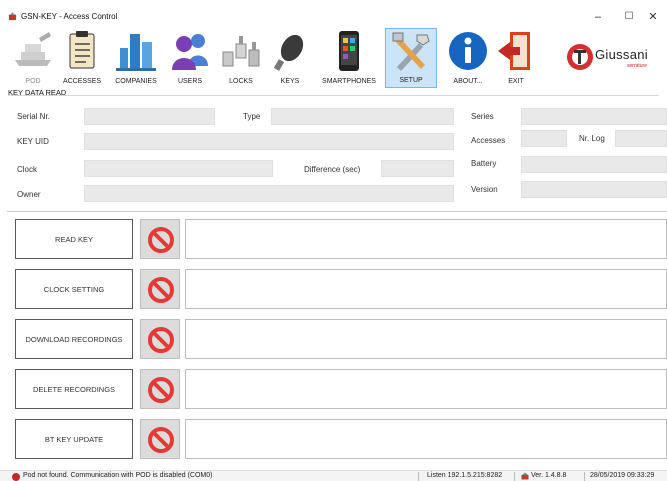 The image size is (667, 481). I want to click on bt-key-update-button: BT KEY UPDATE, so click(74, 439).